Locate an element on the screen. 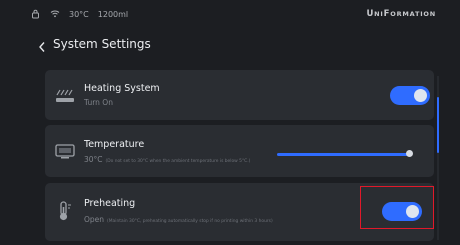  slider-fill is located at coordinates (343, 154).